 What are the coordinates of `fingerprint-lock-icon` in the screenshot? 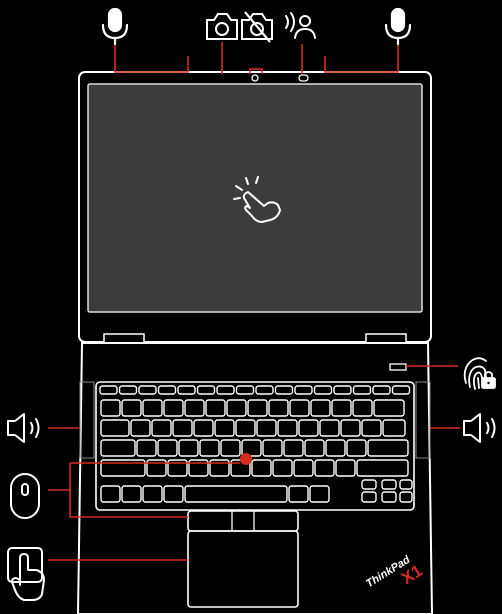 It's located at (479, 373).